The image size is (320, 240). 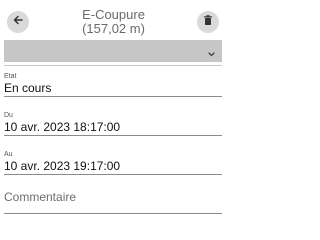 I want to click on comment-underline, so click(x=113, y=213).